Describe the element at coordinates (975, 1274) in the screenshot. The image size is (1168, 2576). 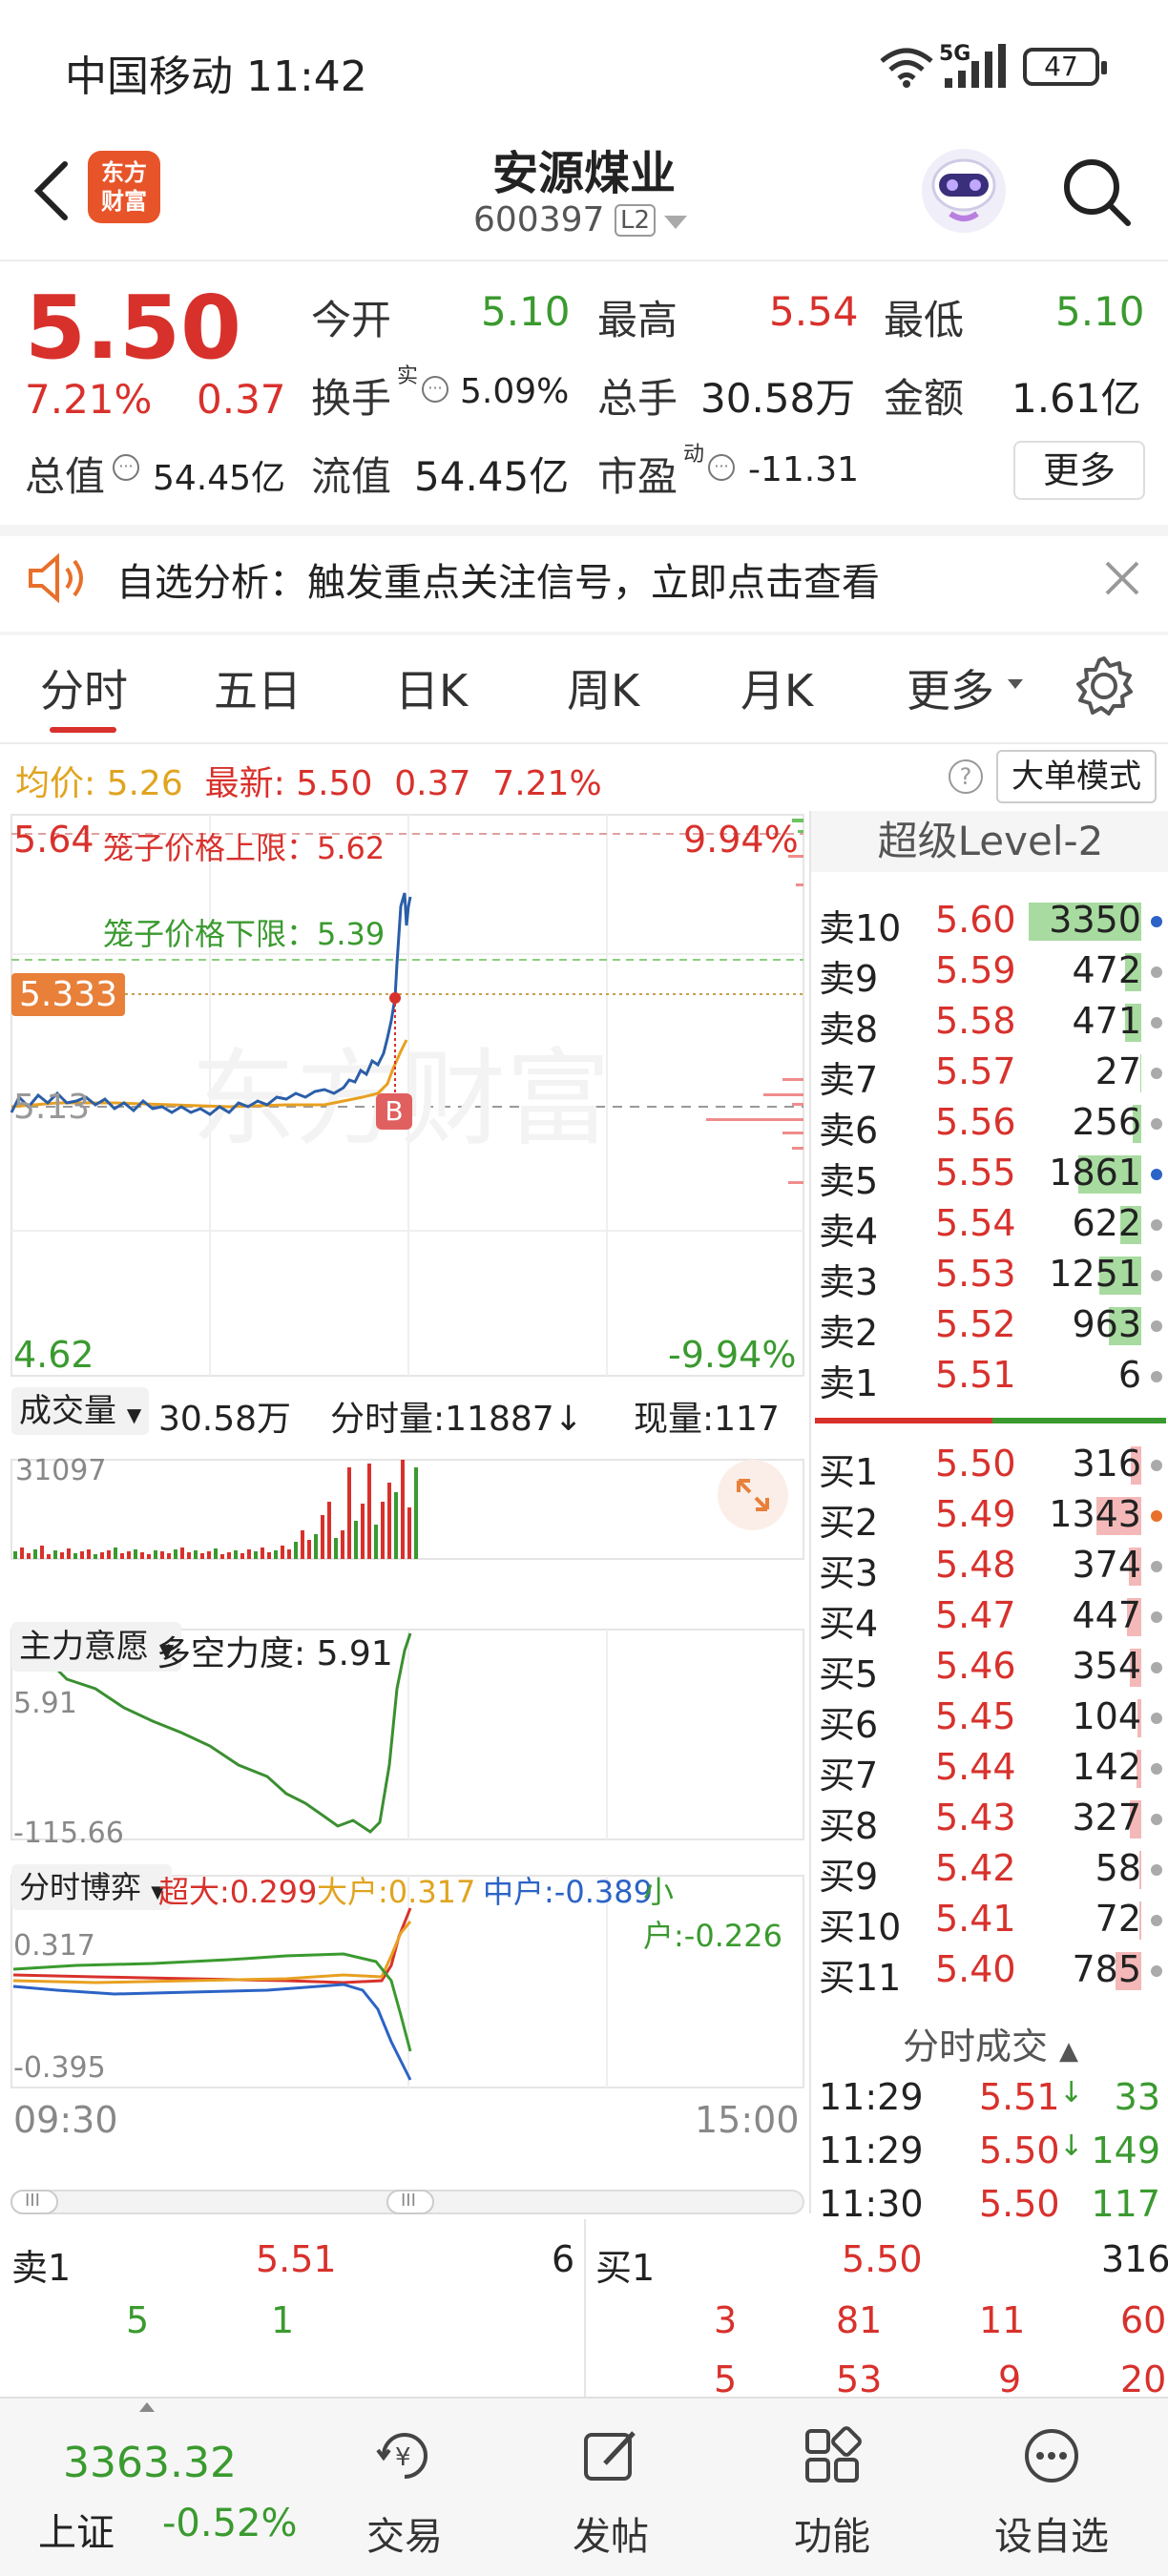
I see `sell-order-price: 5.53` at that location.